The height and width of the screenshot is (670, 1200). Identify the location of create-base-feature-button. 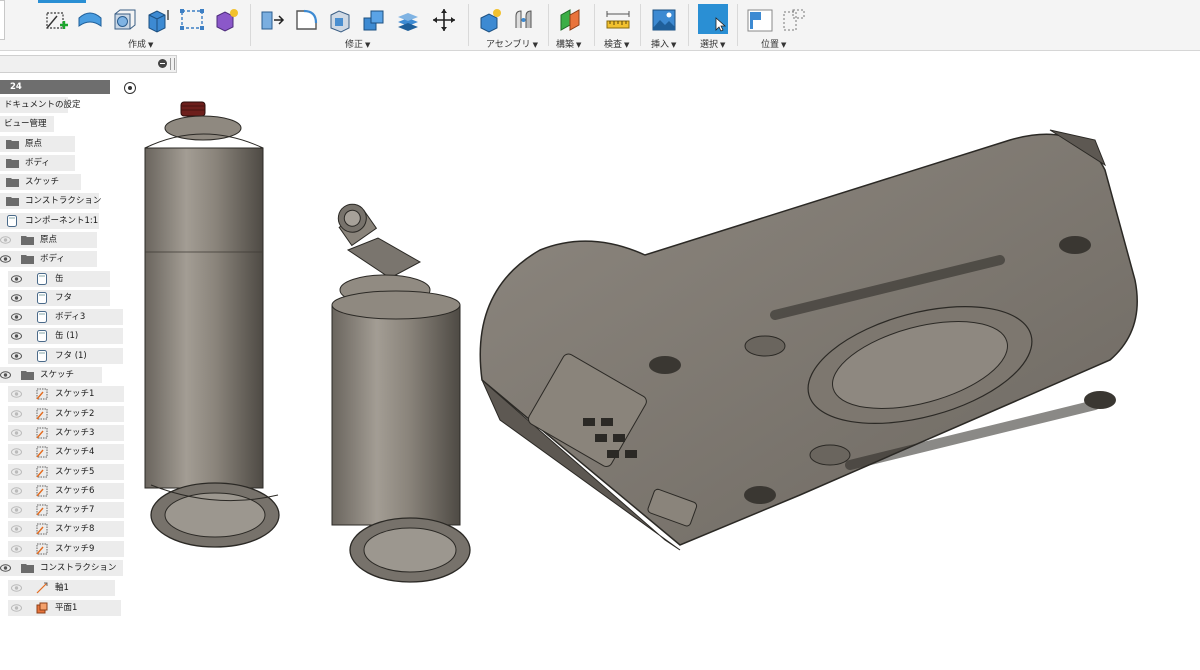
(226, 20).